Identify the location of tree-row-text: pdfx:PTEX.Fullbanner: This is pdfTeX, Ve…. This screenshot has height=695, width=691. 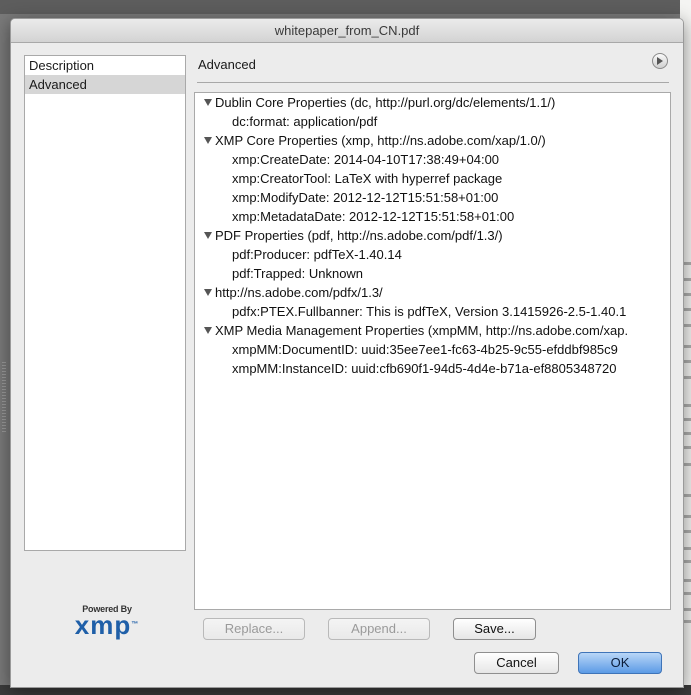
(429, 311).